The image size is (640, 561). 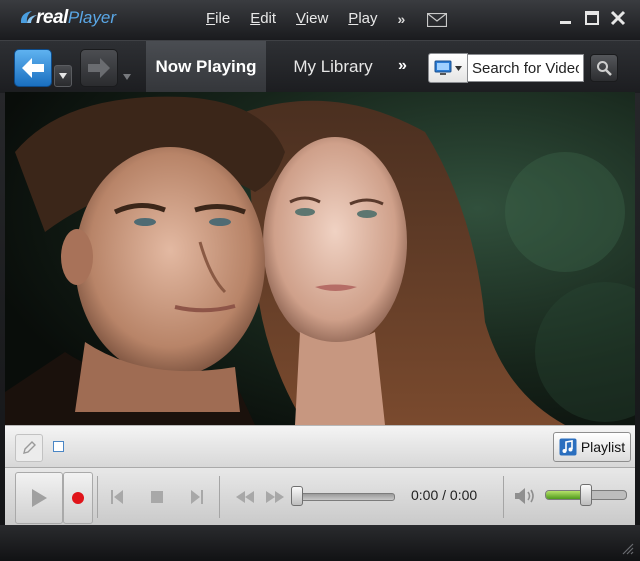 What do you see at coordinates (568, 447) in the screenshot?
I see `music-note-icon` at bounding box center [568, 447].